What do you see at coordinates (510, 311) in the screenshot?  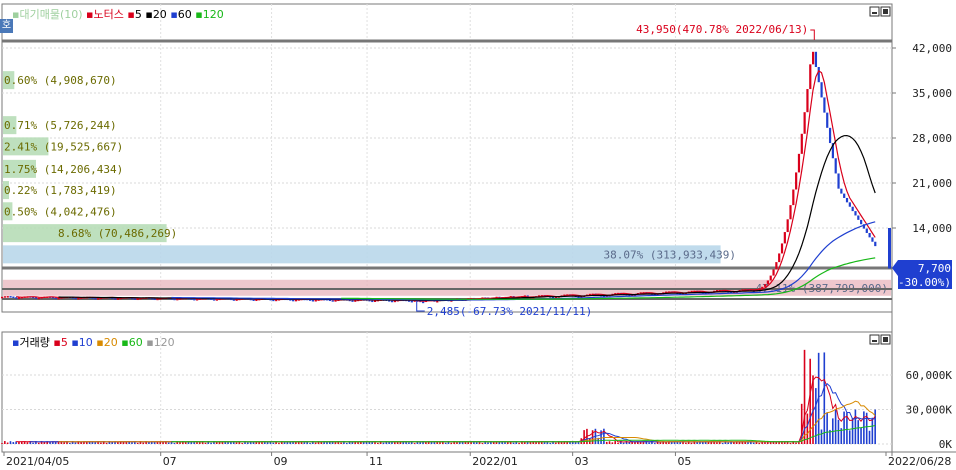 I see `low-annotation: 2,485(-67.73% 2021/11/11)` at bounding box center [510, 311].